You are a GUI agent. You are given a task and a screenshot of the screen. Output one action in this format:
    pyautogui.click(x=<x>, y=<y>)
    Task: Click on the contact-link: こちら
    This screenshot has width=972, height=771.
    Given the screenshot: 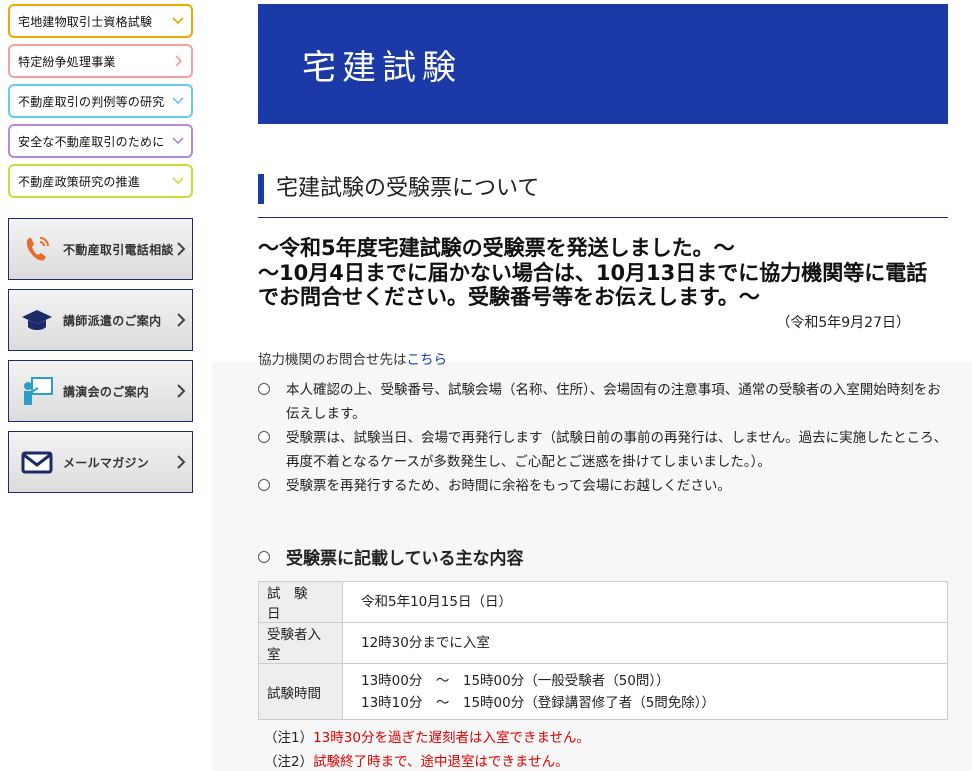 What is the action you would take?
    pyautogui.click(x=427, y=360)
    